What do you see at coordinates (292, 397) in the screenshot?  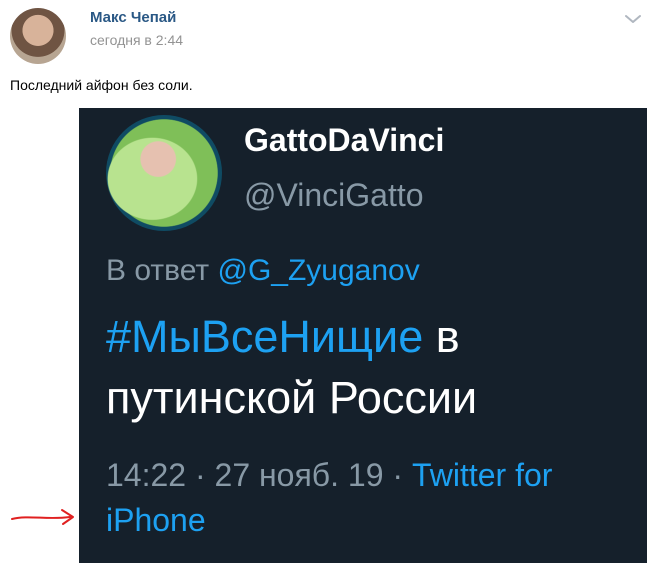 I see `tweet-body-line2: путинской России` at bounding box center [292, 397].